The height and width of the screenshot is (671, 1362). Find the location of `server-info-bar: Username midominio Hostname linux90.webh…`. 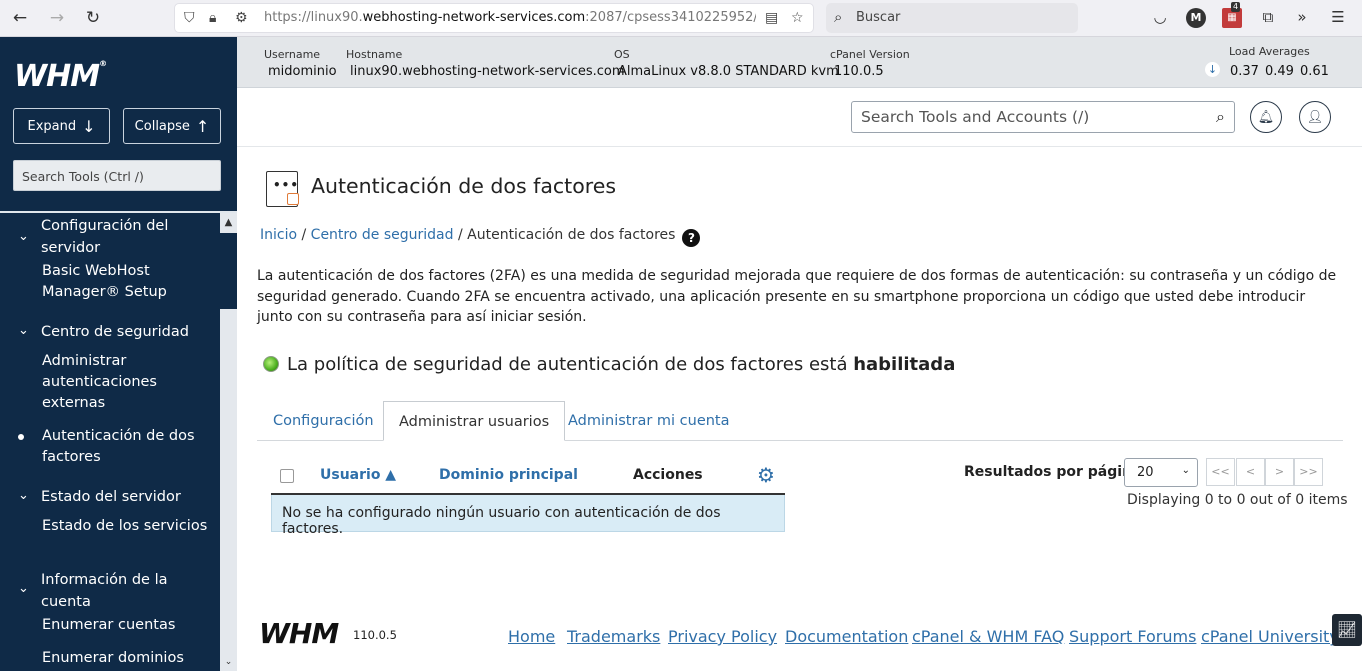

server-info-bar: Username midominio Hostname linux90.webh… is located at coordinates (799, 62).